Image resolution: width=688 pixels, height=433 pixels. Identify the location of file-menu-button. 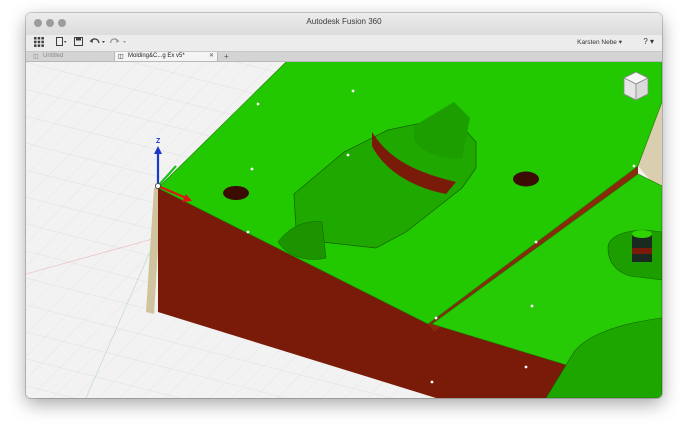
(62, 43).